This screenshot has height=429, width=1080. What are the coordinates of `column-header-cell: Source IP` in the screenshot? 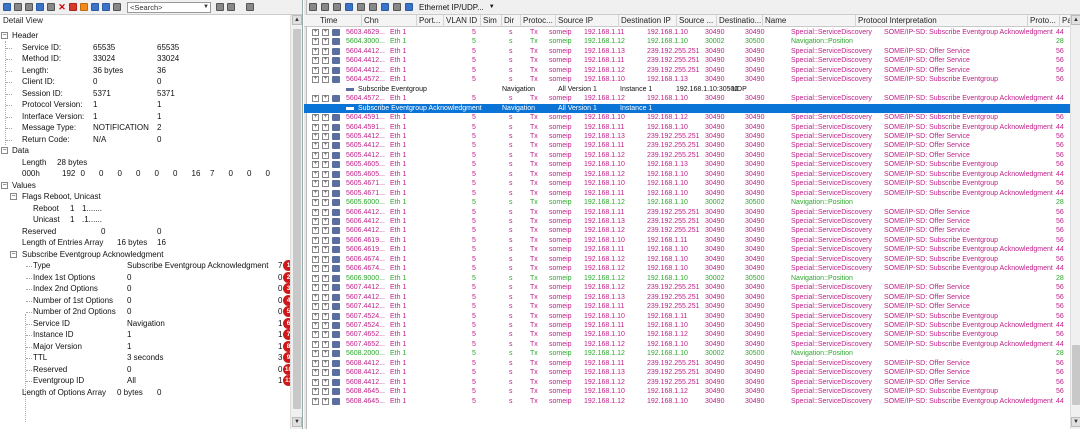 It's located at (587, 21).